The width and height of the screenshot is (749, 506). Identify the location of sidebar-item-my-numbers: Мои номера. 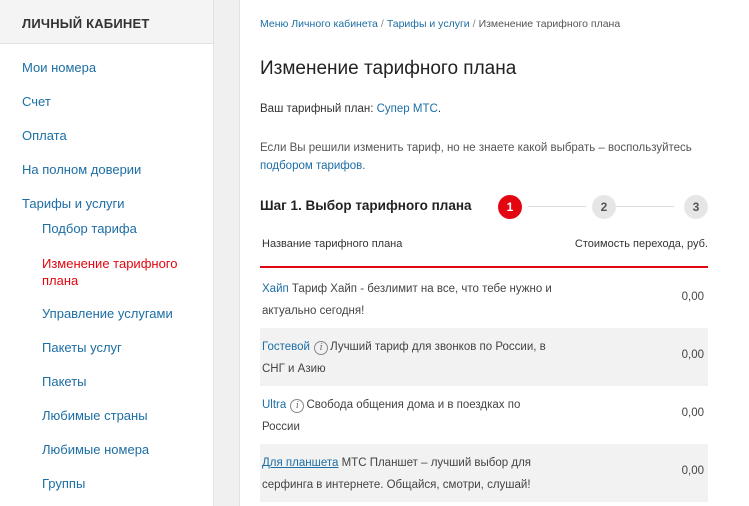
(59, 67).